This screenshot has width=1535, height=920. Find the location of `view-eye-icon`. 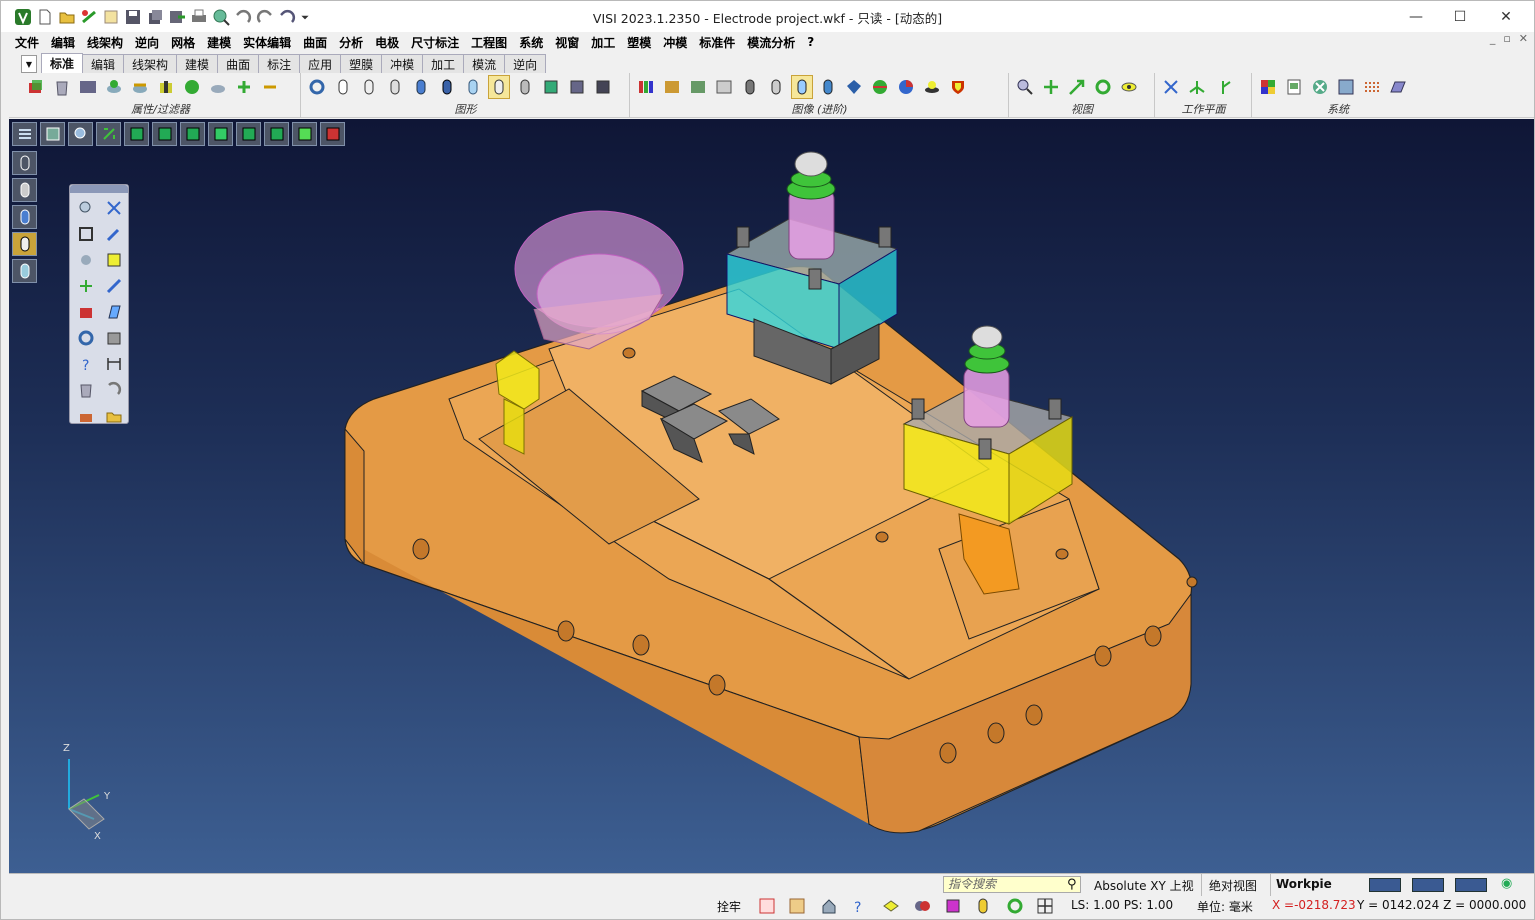

view-eye-icon is located at coordinates (1129, 87).